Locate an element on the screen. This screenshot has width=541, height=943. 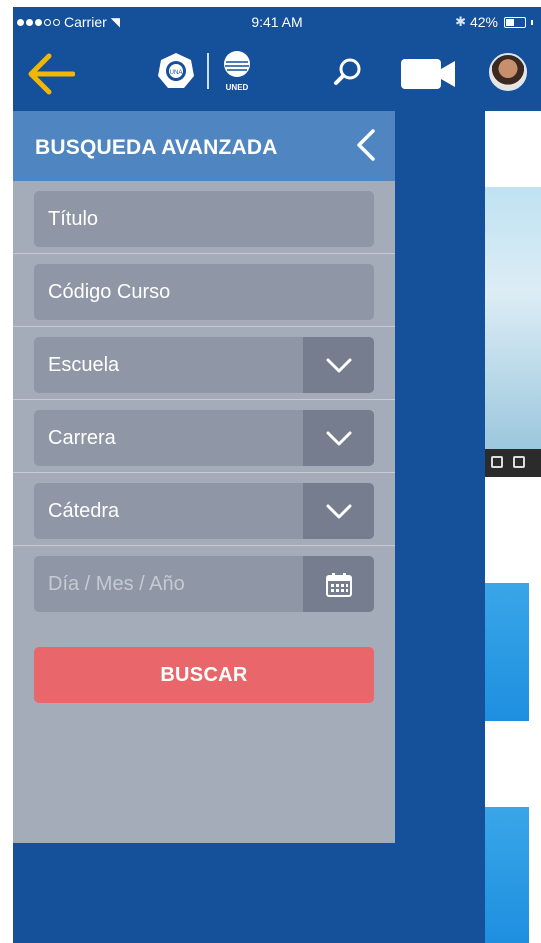
calendar-icon is located at coordinates (339, 585).